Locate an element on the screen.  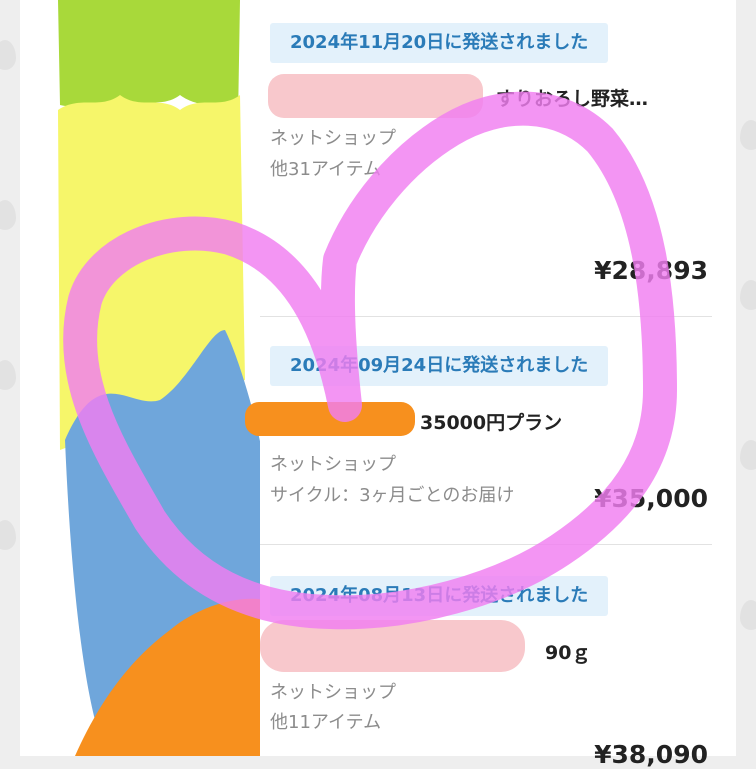
item-count: 他11アイテム is located at coordinates (326, 722).